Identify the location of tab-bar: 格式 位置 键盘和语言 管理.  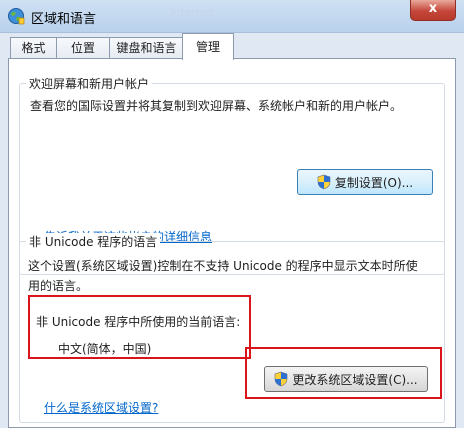
(232, 46).